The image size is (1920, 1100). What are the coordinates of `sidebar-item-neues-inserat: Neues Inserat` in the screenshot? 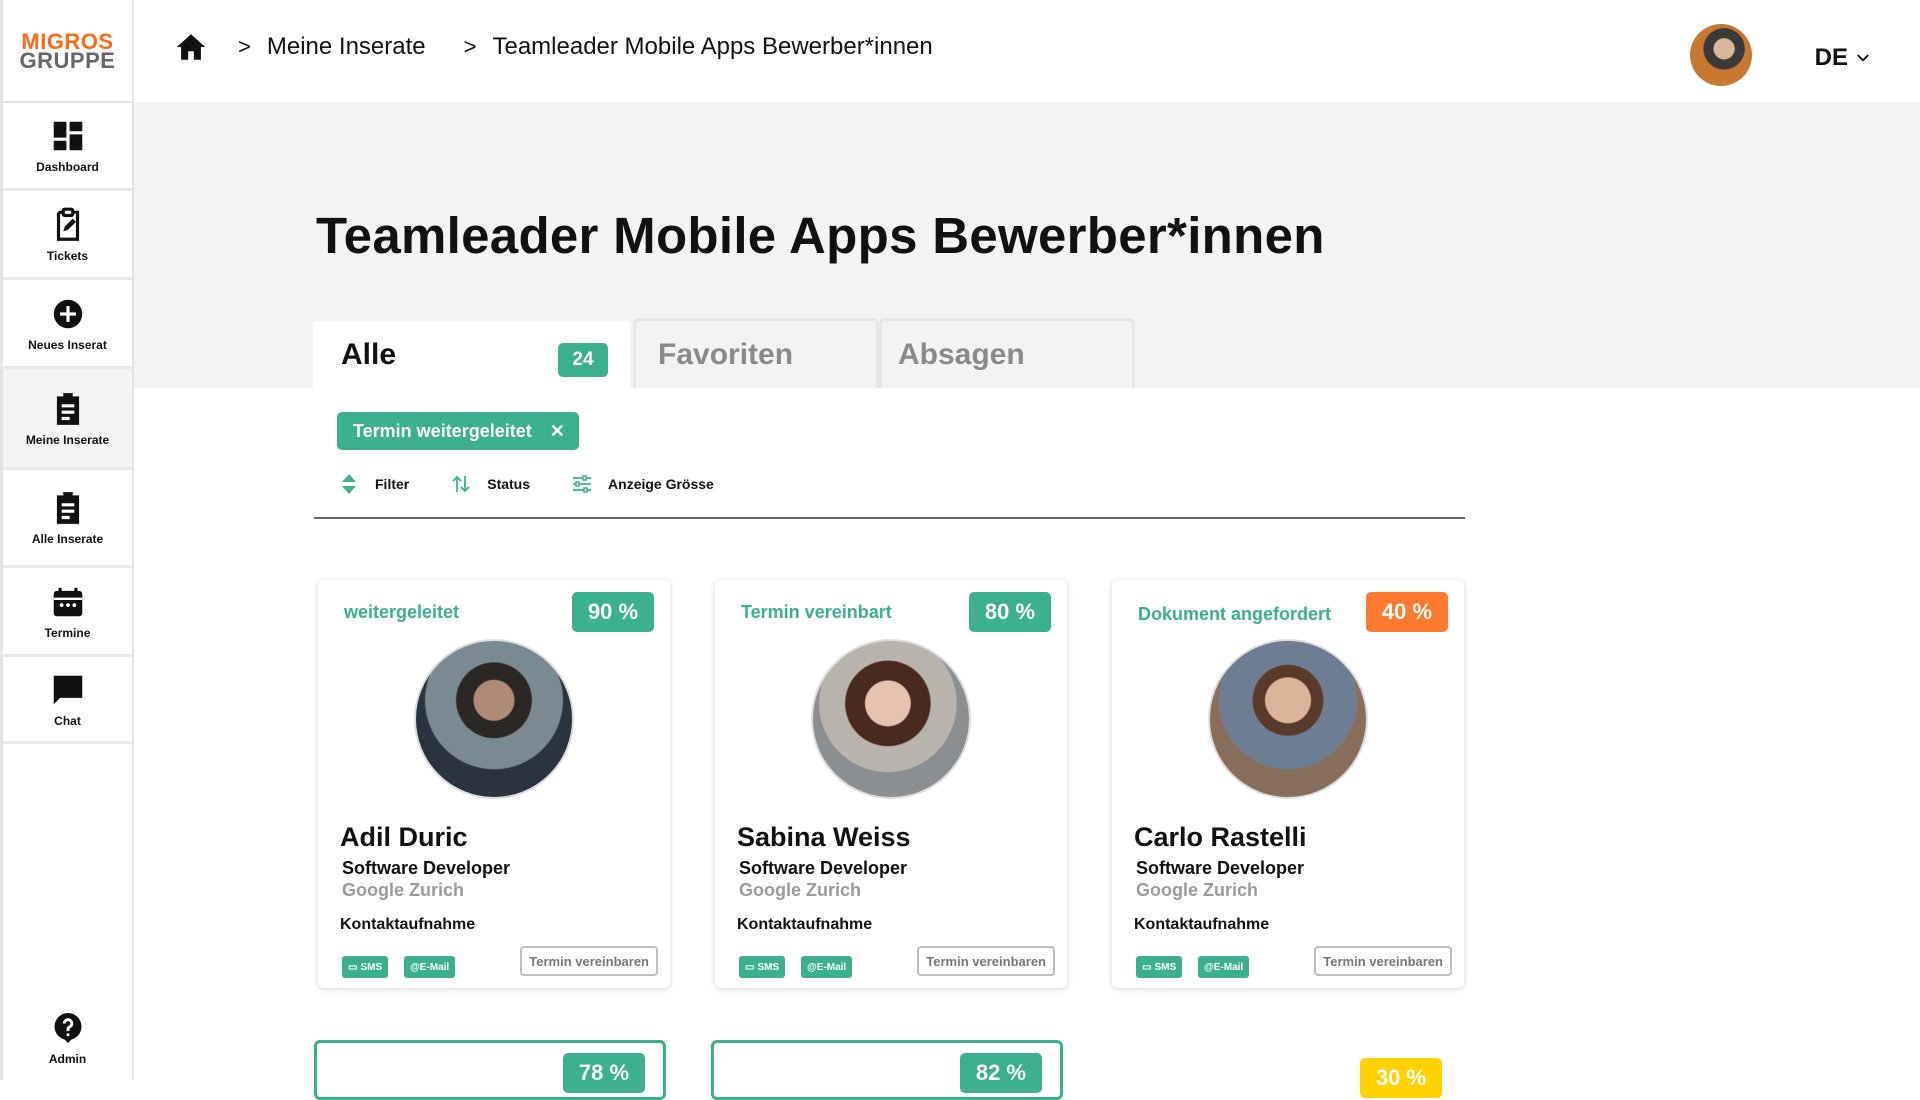 It's located at (67, 324).